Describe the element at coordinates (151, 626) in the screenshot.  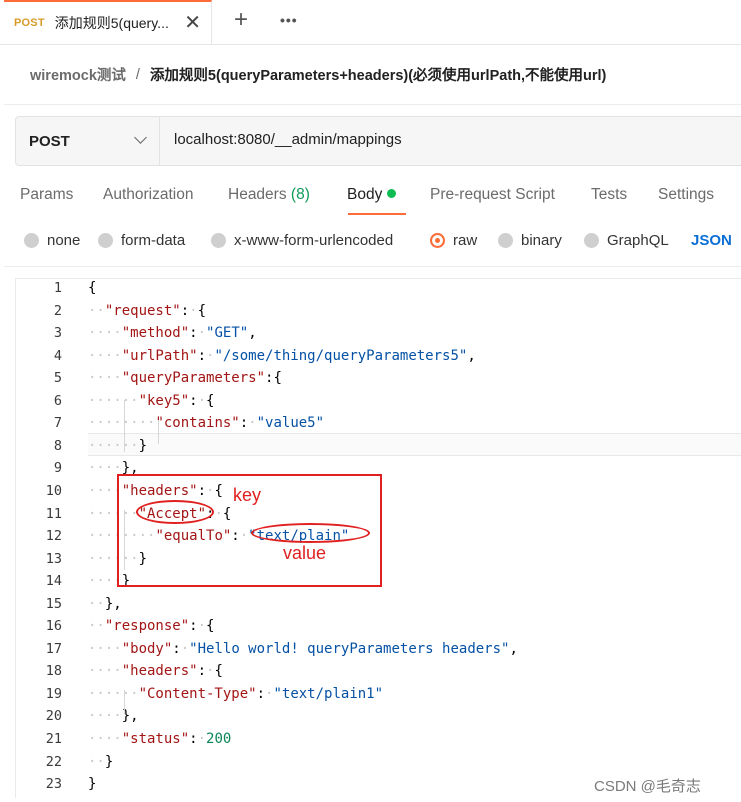
I see `code-line: ··"response":·{` at that location.